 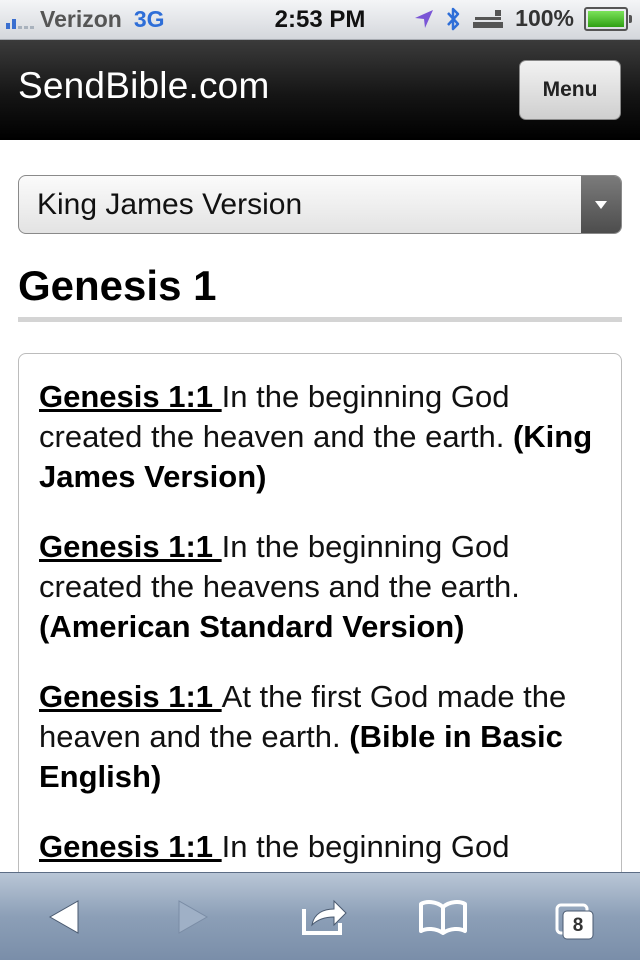 I want to click on share-icon, so click(x=325, y=917).